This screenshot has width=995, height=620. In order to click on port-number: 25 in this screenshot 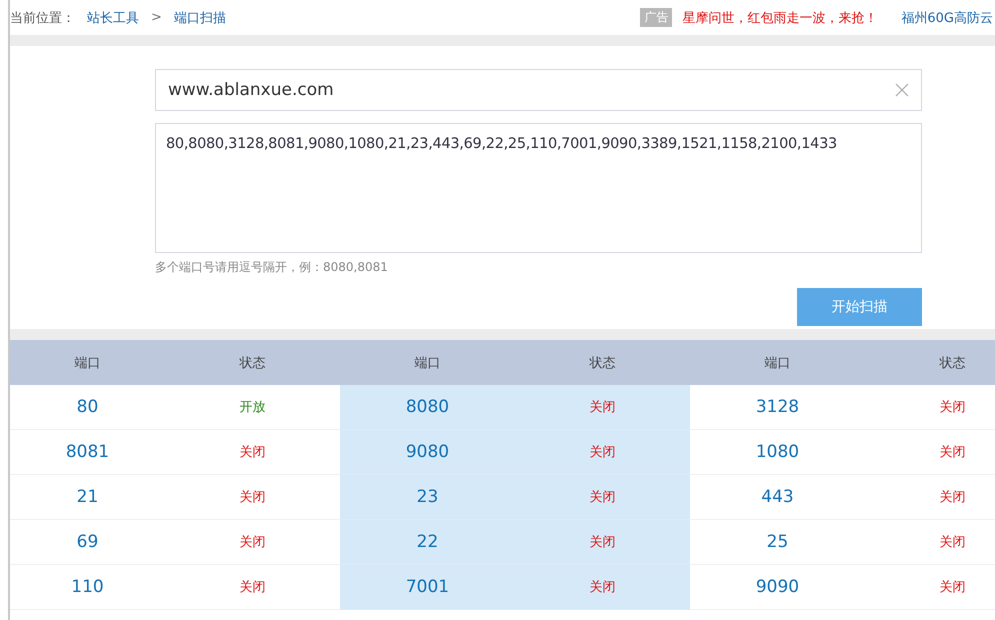, I will do `click(777, 542)`.